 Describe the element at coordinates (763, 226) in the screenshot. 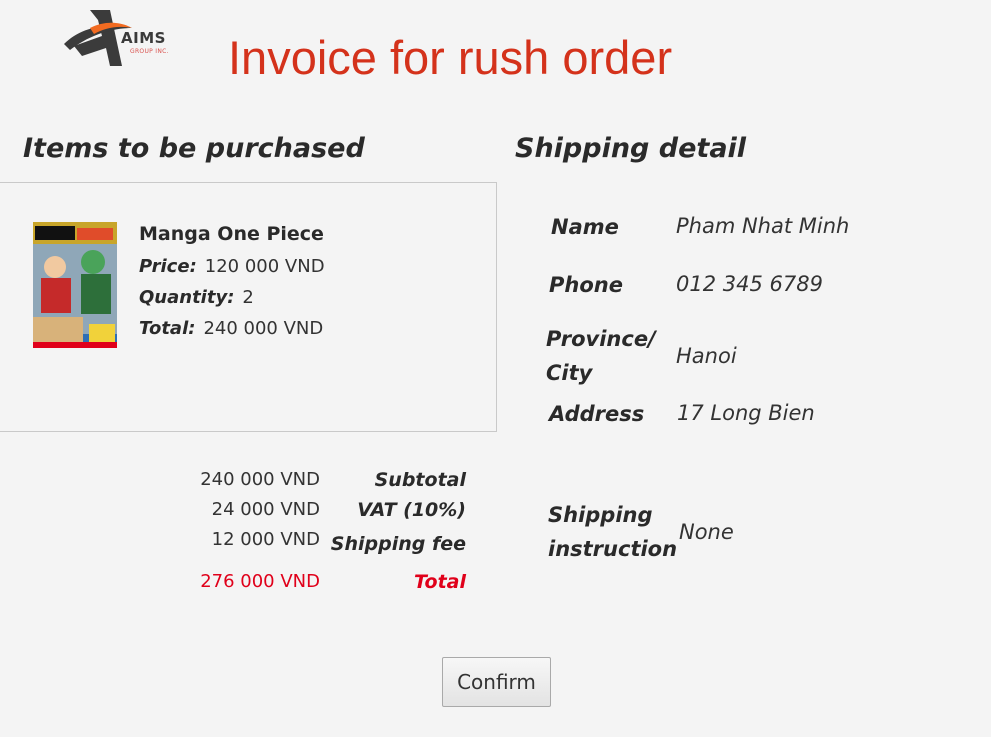

I see `name-value: Pham Nhat Minh` at that location.